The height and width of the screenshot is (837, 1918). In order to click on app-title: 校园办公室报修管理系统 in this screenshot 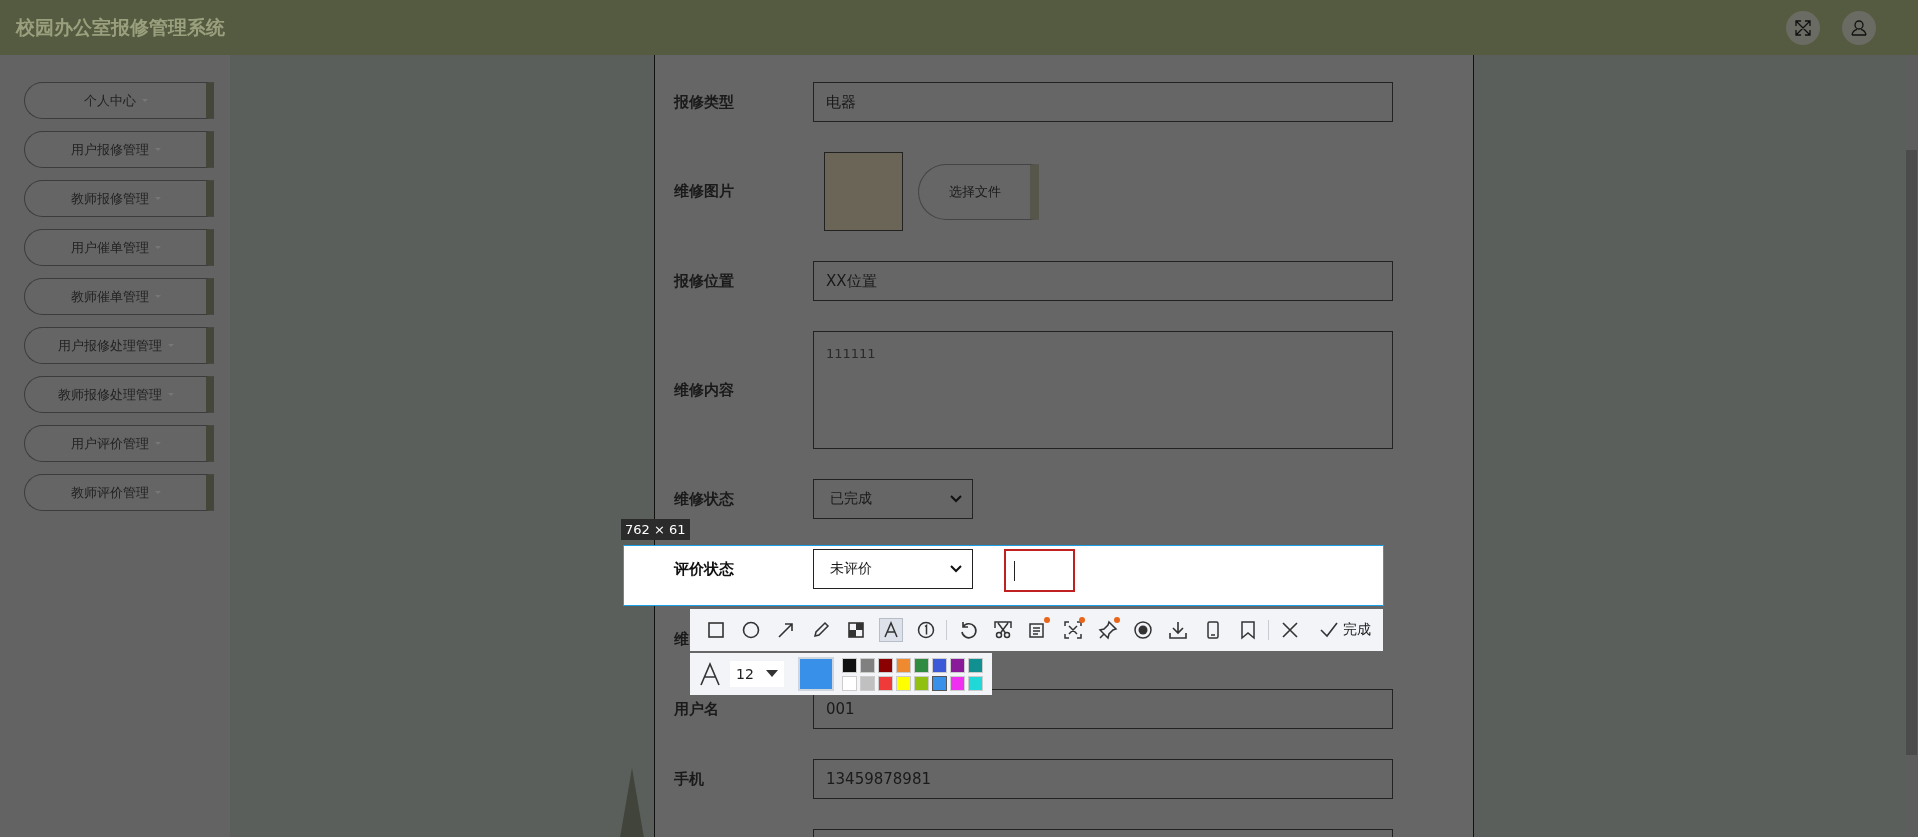, I will do `click(120, 27)`.